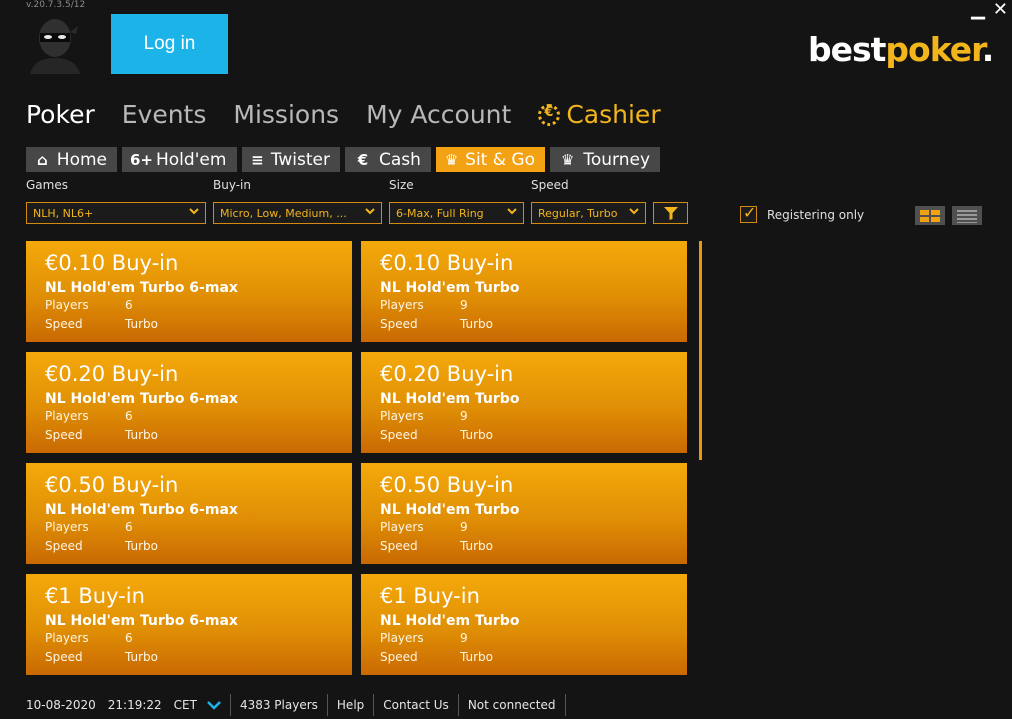  Describe the element at coordinates (599, 114) in the screenshot. I see `nav-cashier: Cashier` at that location.